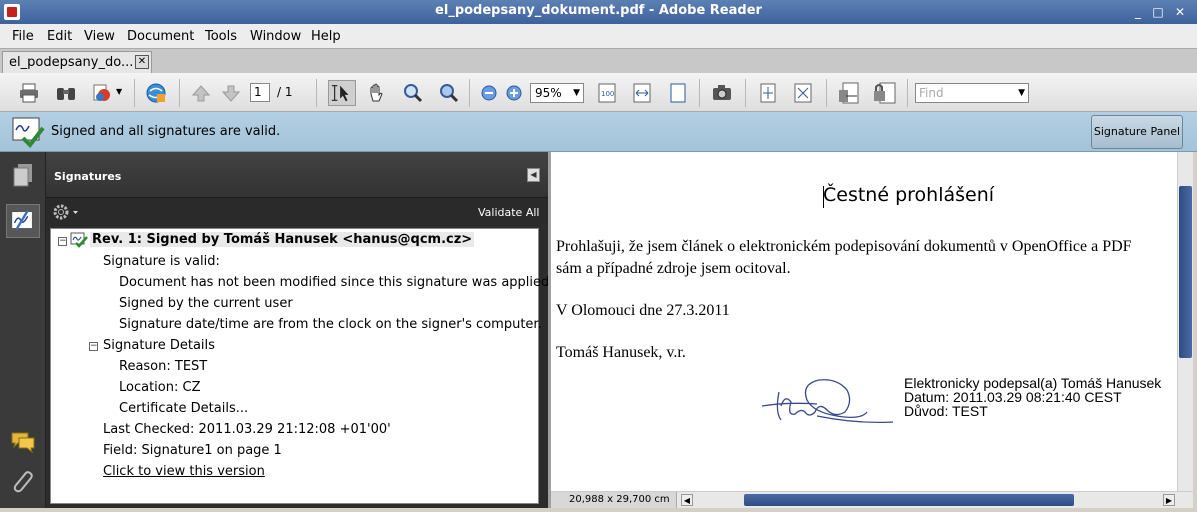  I want to click on vertical-scrollbar, so click(1185, 321).